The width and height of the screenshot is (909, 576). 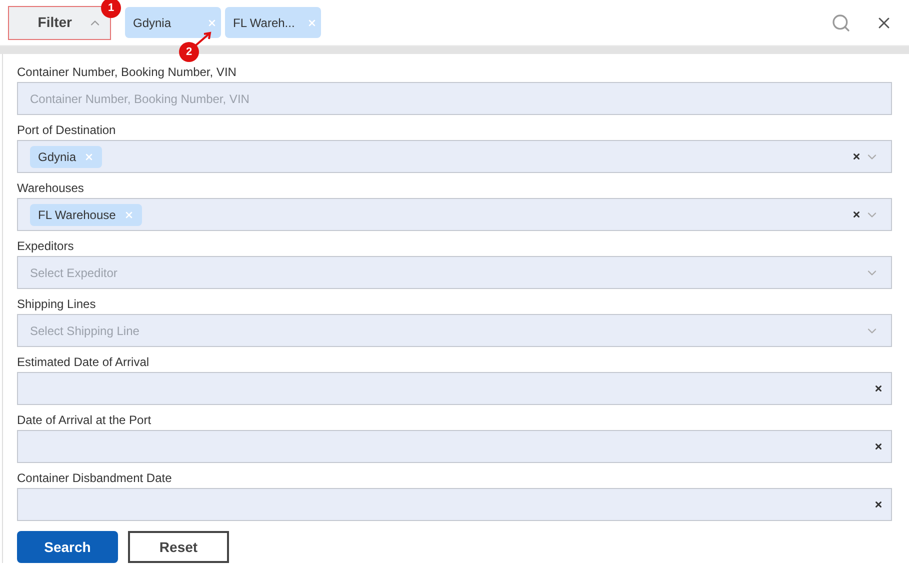 I want to click on annotation-arrow, so click(x=203, y=39).